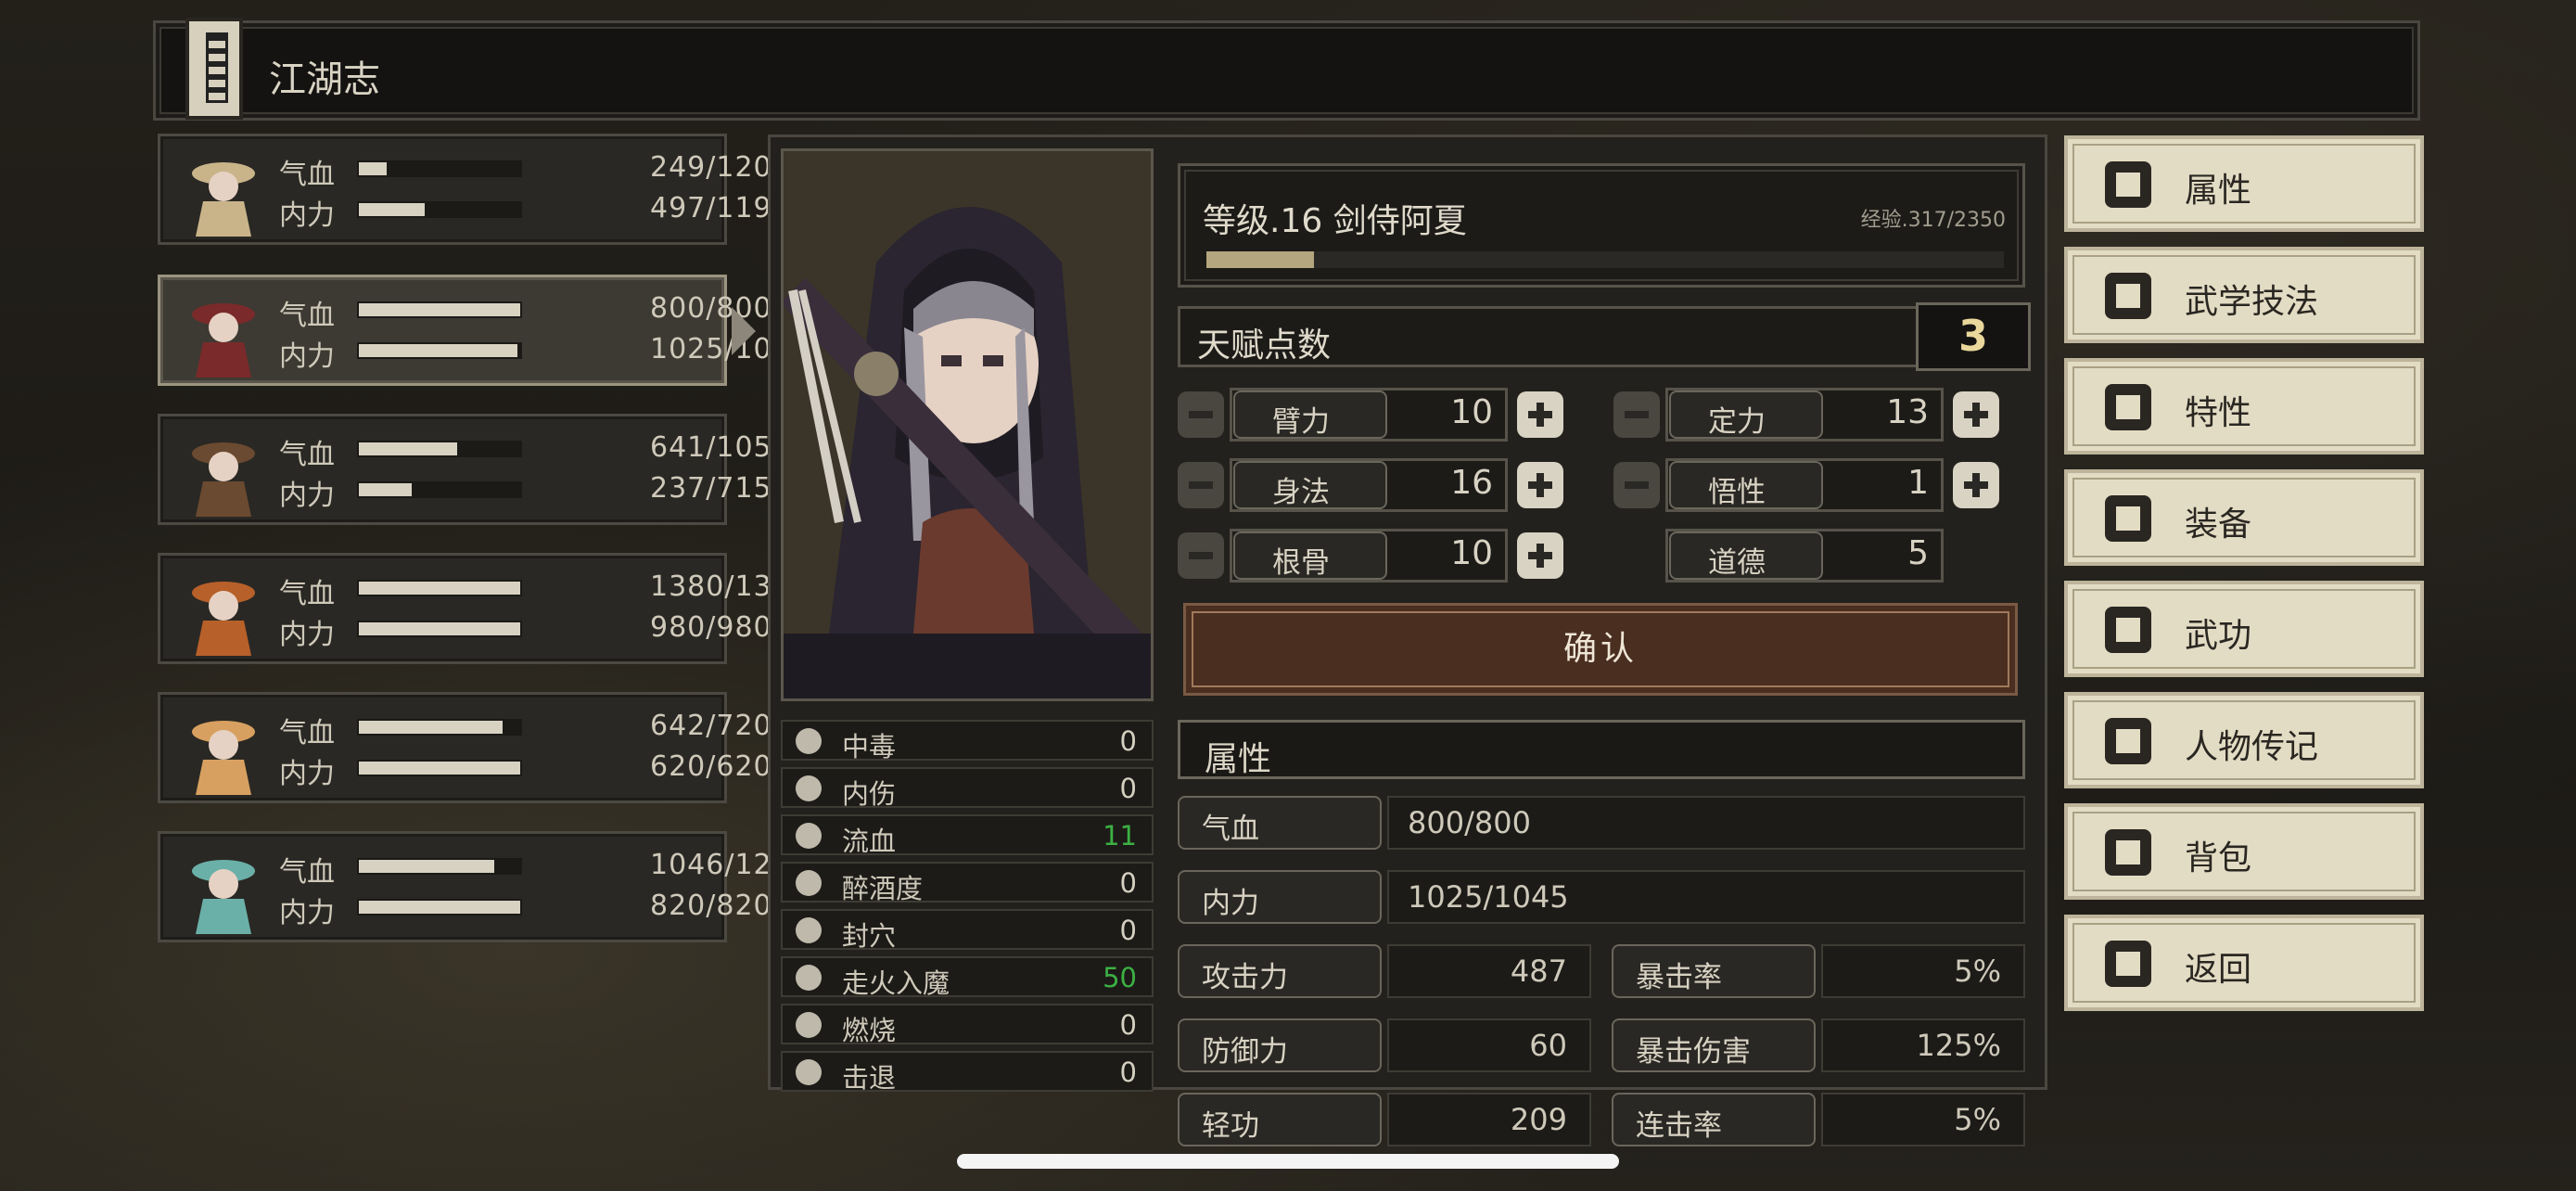 The image size is (2576, 1191). What do you see at coordinates (1288, 1162) in the screenshot?
I see `home-indicator` at bounding box center [1288, 1162].